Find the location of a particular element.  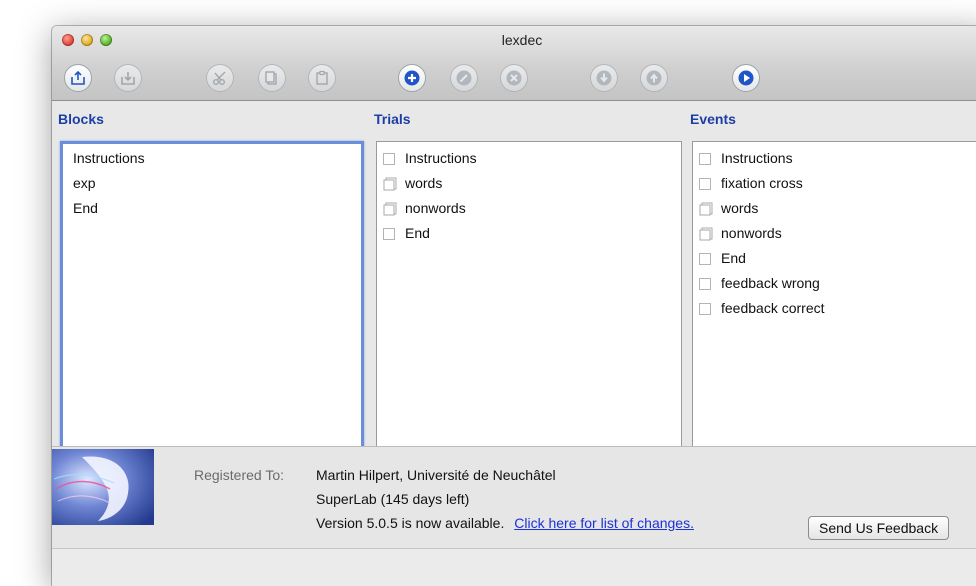

list-item: feedback wrong is located at coordinates (834, 283).